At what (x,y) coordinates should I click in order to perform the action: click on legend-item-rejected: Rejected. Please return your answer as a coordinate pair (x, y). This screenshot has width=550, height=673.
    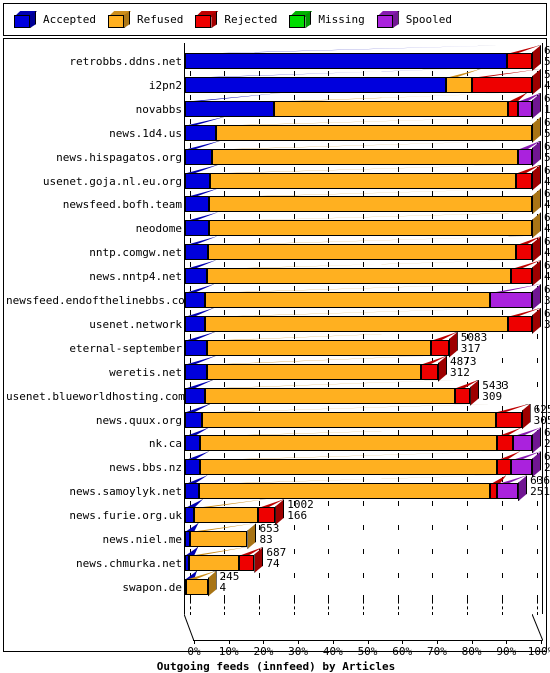
    Looking at the image, I should click on (236, 19).